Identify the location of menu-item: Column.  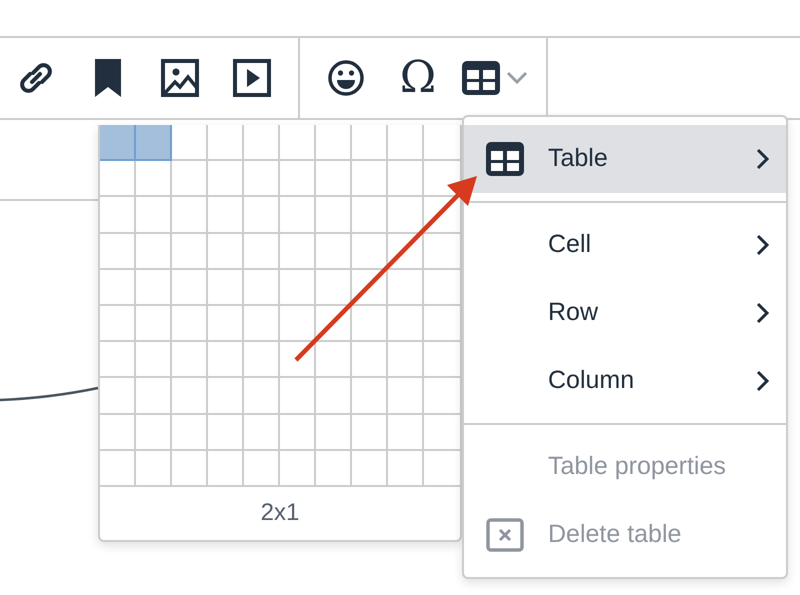
(625, 381).